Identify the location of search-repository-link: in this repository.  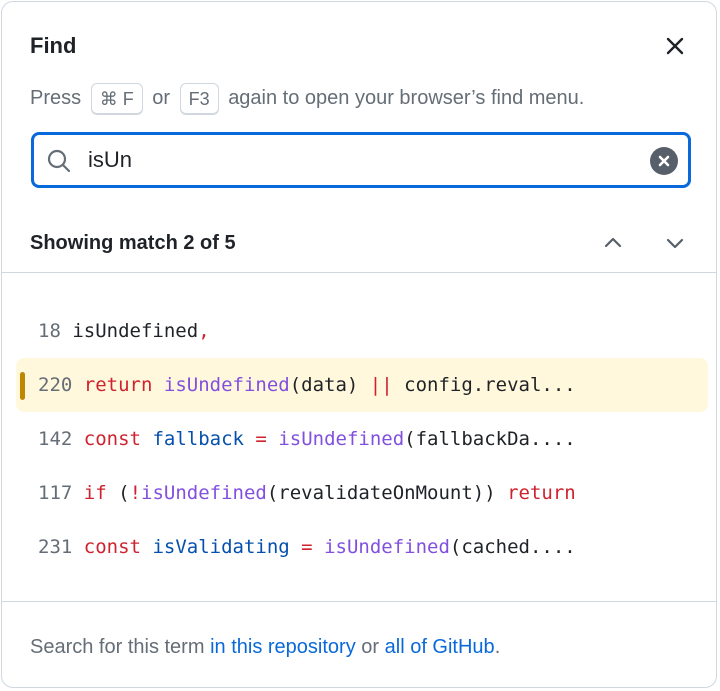
(283, 647).